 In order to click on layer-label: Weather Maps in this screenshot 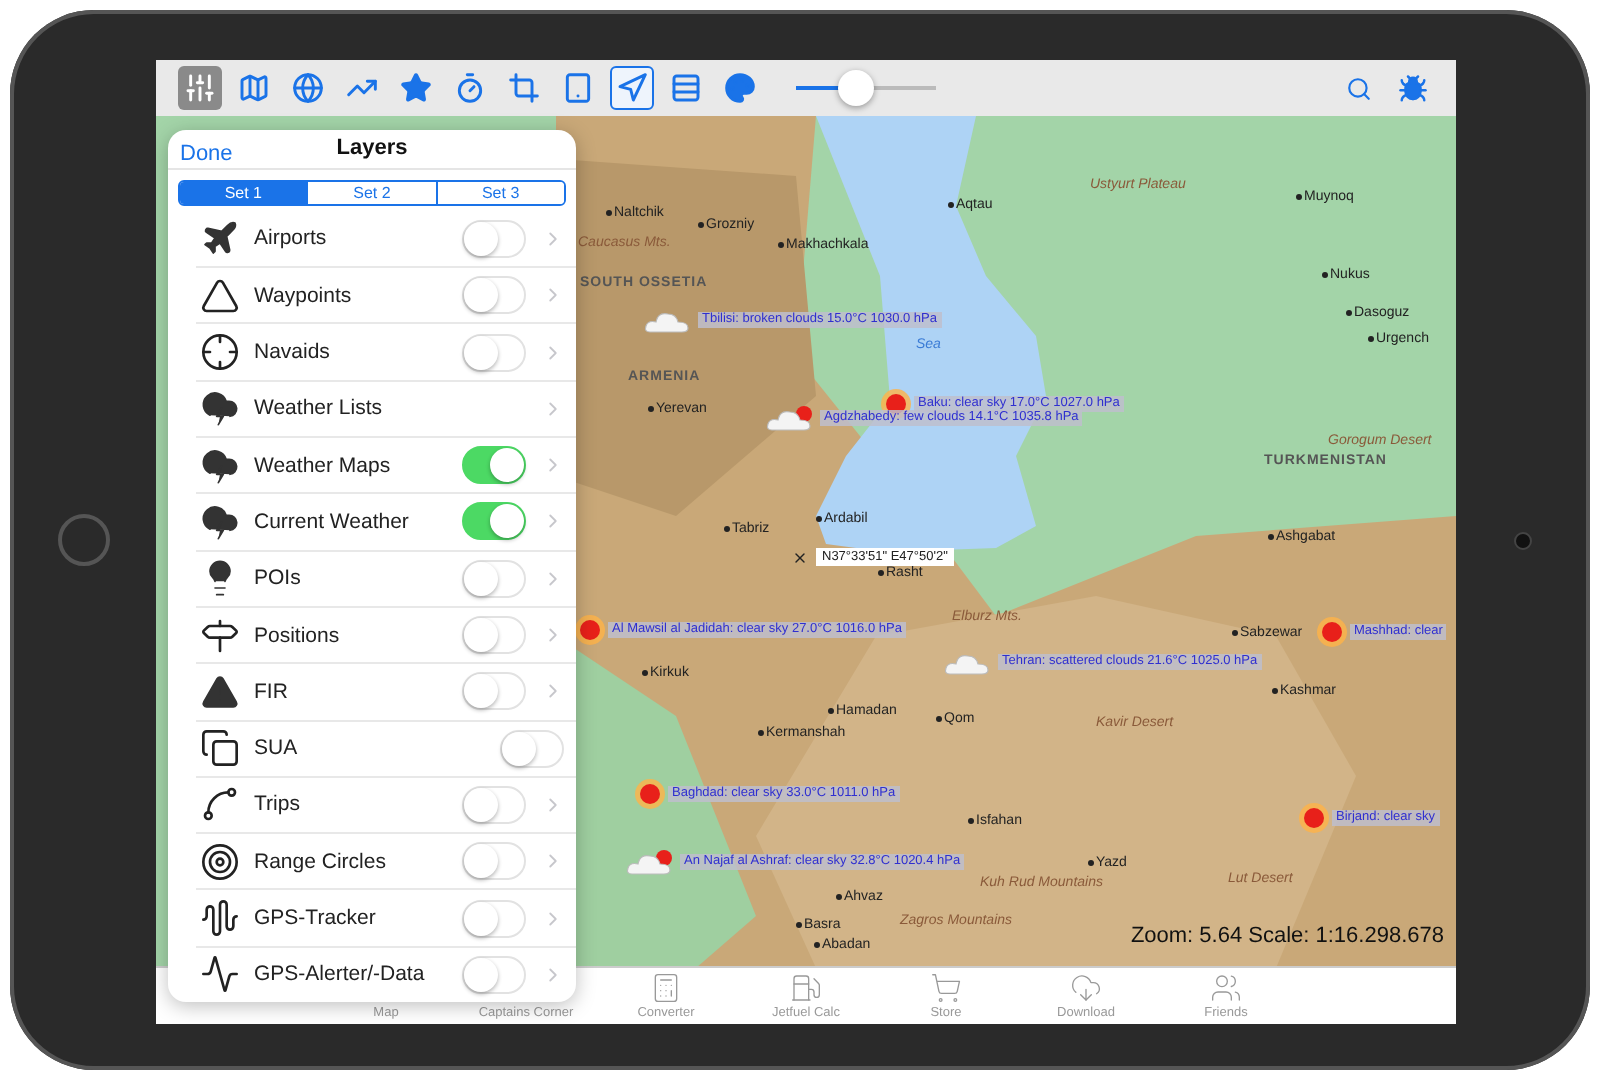, I will do `click(323, 465)`.